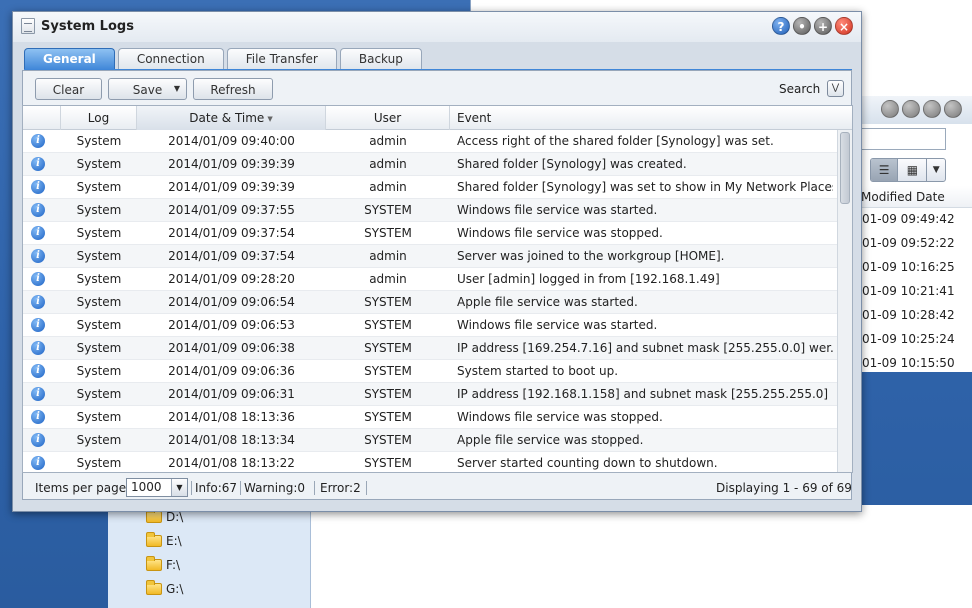 The image size is (972, 608). Describe the element at coordinates (314, 488) in the screenshot. I see `divider` at that location.